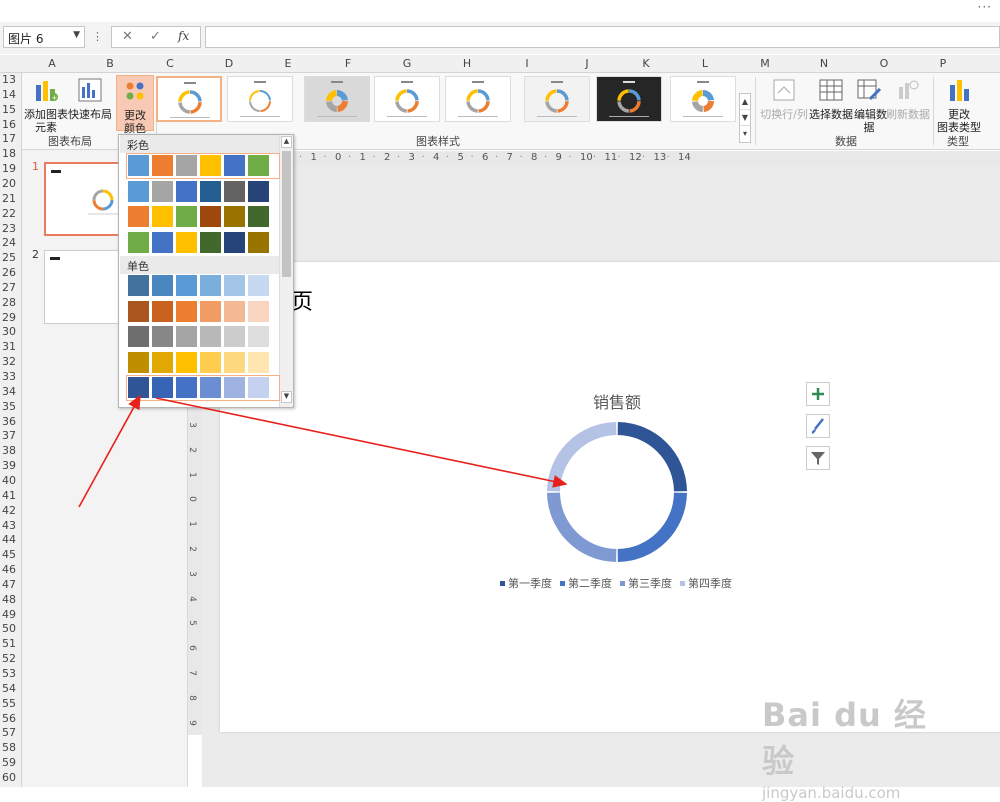 The height and width of the screenshot is (802, 1000). I want to click on column-header: K, so click(646, 63).